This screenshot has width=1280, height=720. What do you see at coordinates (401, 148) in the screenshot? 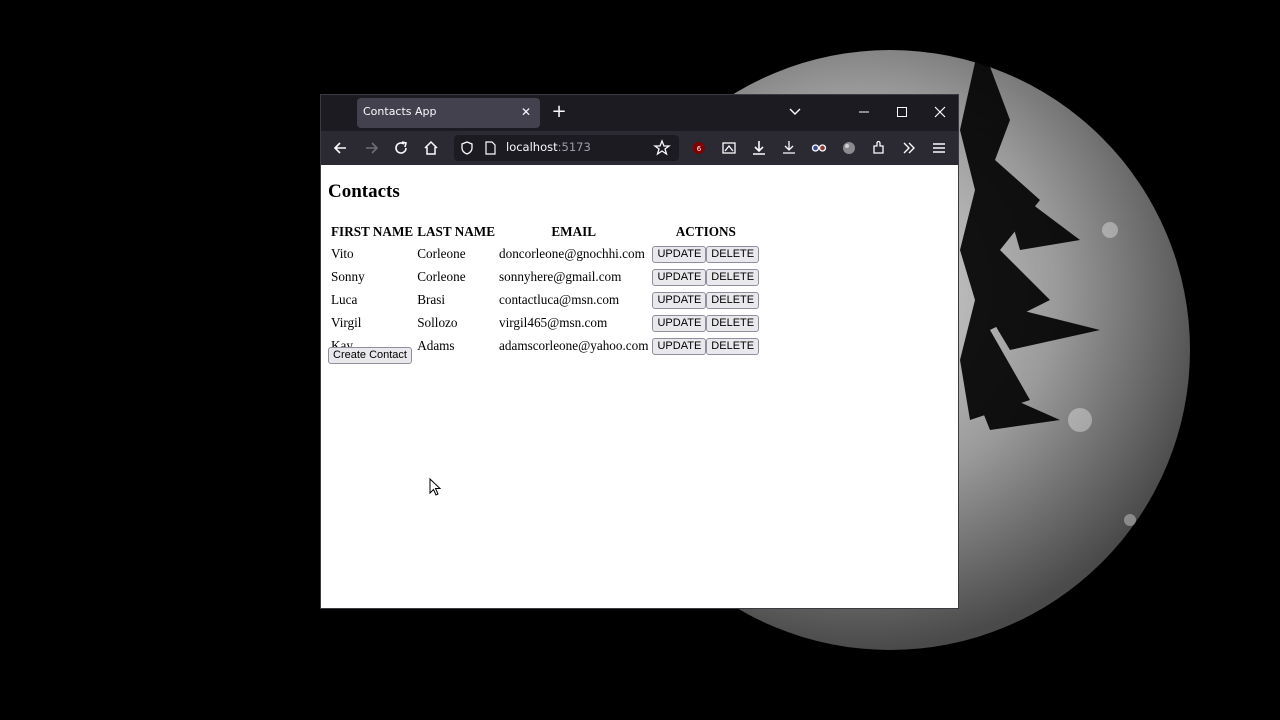
I see `reload-icon` at bounding box center [401, 148].